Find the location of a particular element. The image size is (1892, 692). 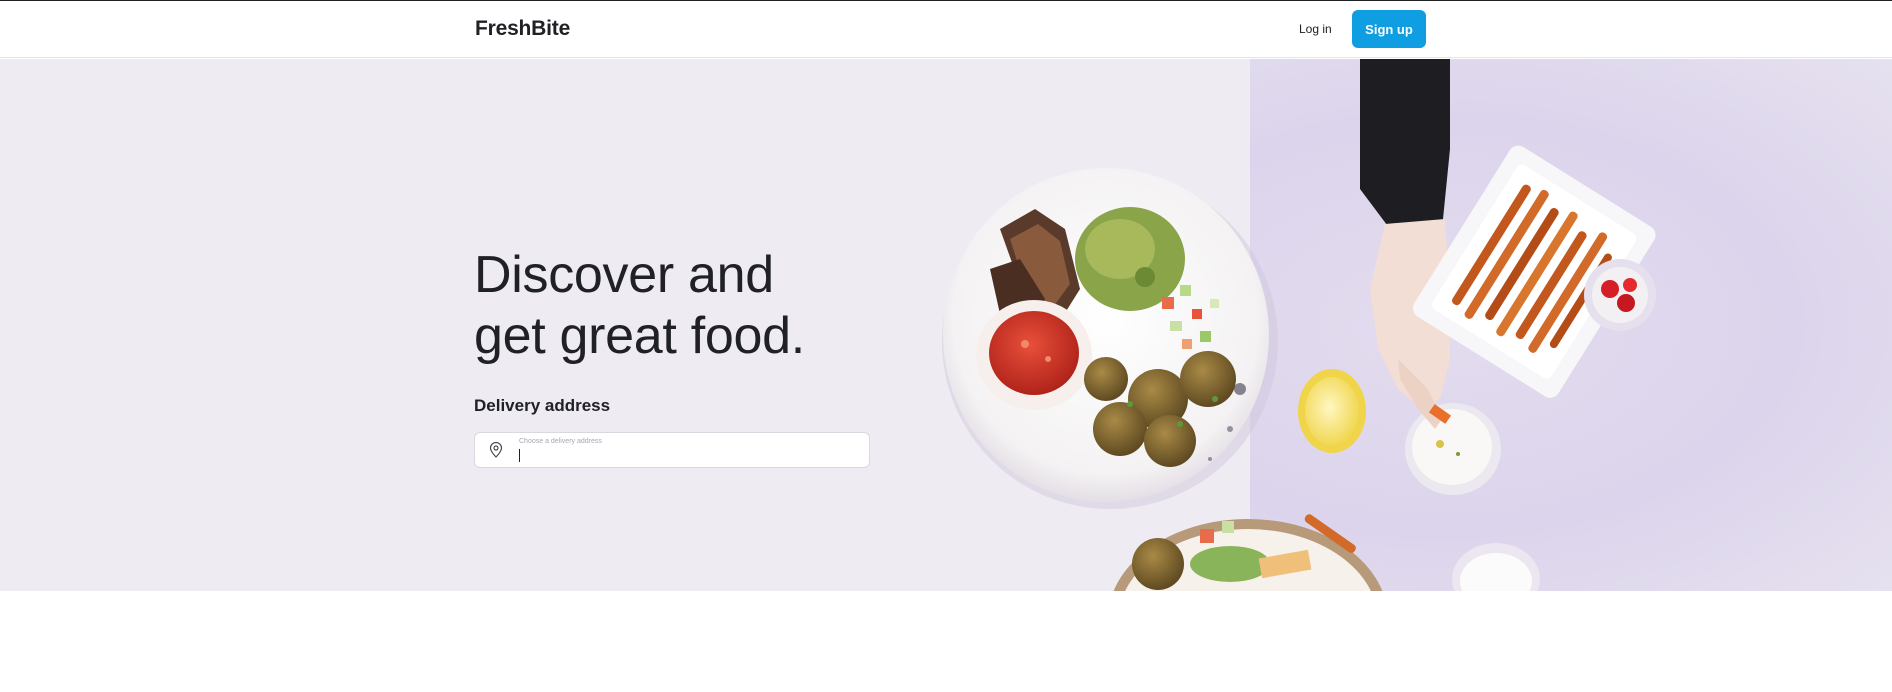

hero-title: Discover and get great food. is located at coordinates (684, 306).